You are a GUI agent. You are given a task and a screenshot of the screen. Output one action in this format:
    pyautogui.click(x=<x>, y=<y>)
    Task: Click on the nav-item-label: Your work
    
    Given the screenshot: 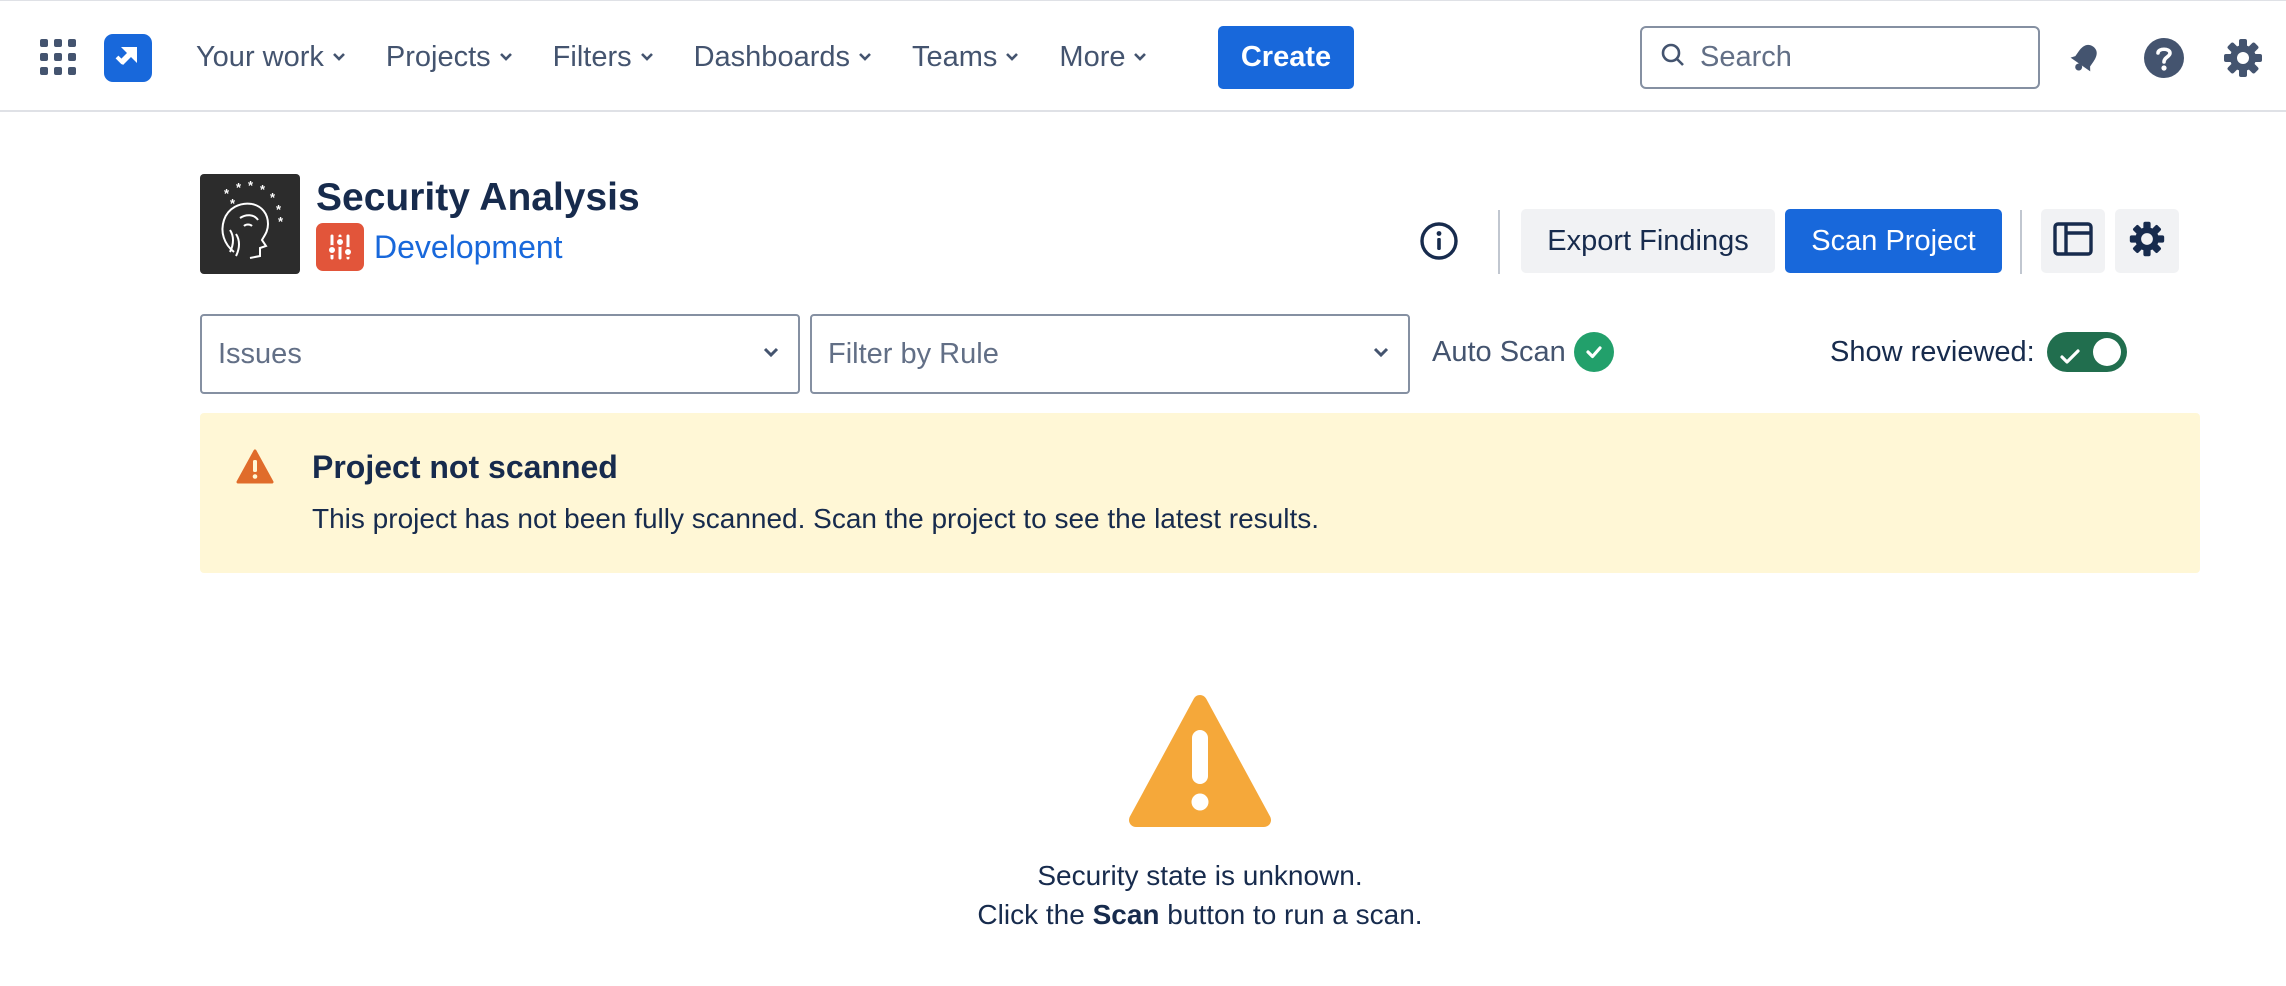 What is the action you would take?
    pyautogui.click(x=260, y=56)
    